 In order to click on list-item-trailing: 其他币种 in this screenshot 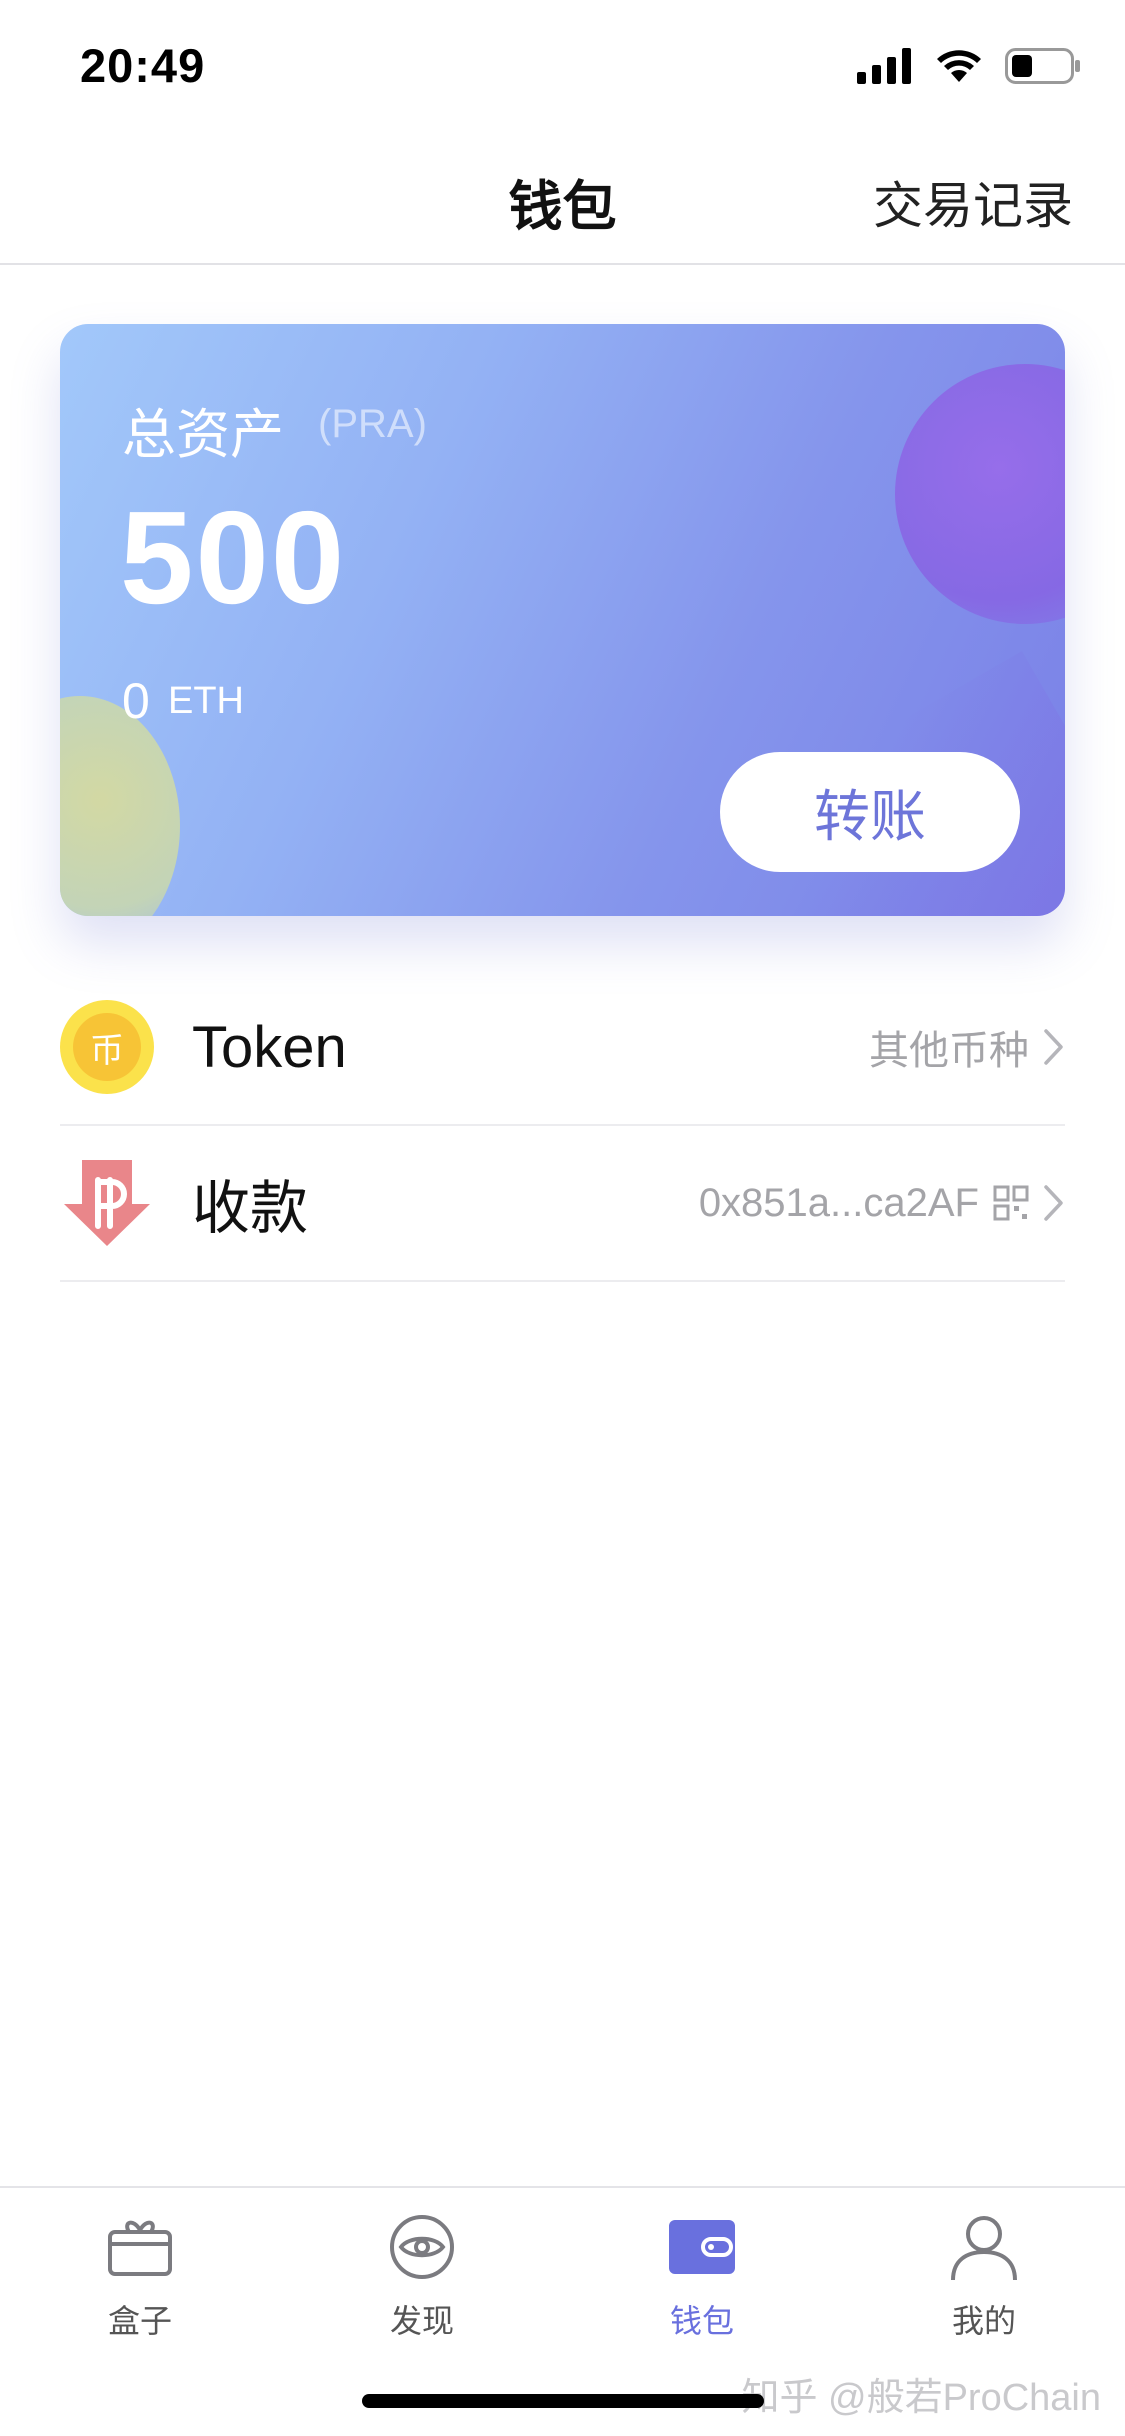, I will do `click(967, 1047)`.